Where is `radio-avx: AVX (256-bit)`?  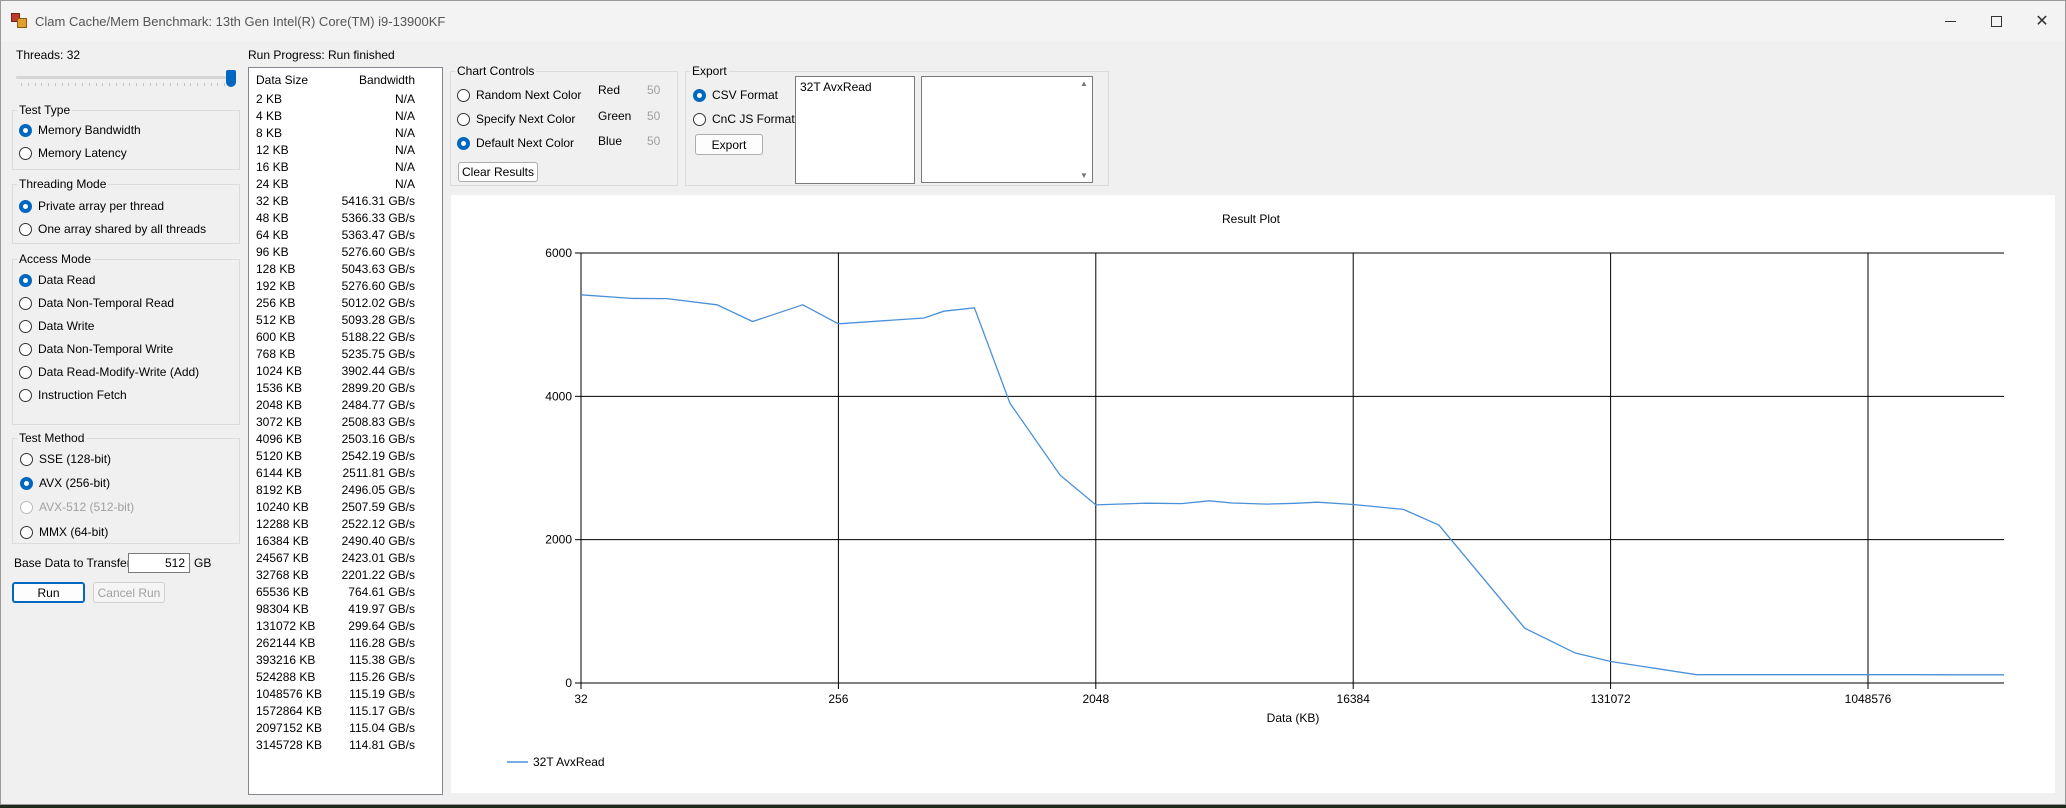 radio-avx: AVX (256-bit) is located at coordinates (65, 483).